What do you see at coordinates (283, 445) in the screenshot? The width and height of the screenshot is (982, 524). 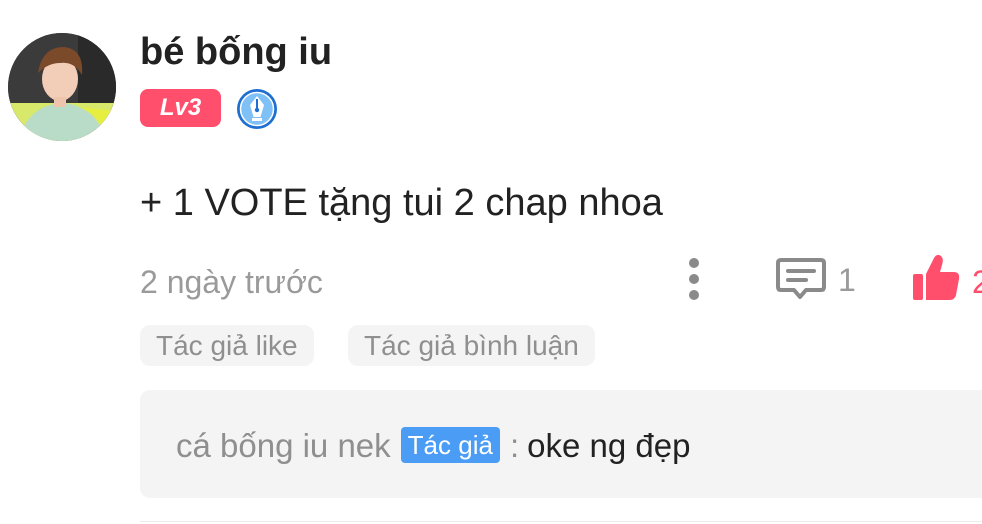 I see `reply-author-name: cá bống iu nek` at bounding box center [283, 445].